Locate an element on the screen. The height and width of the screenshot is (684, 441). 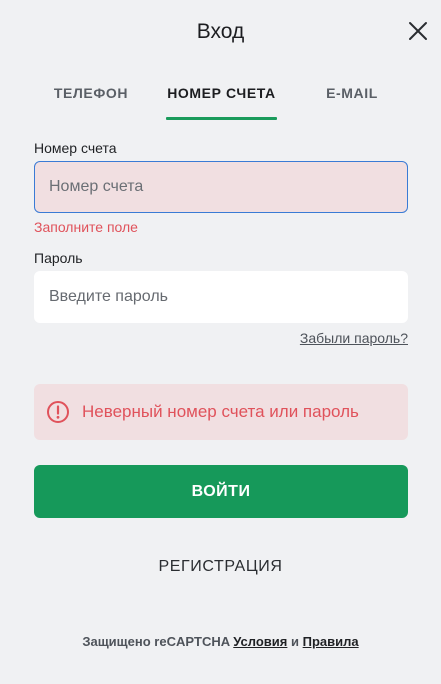
tab-phone: ТЕЛЕФОН is located at coordinates (91, 99).